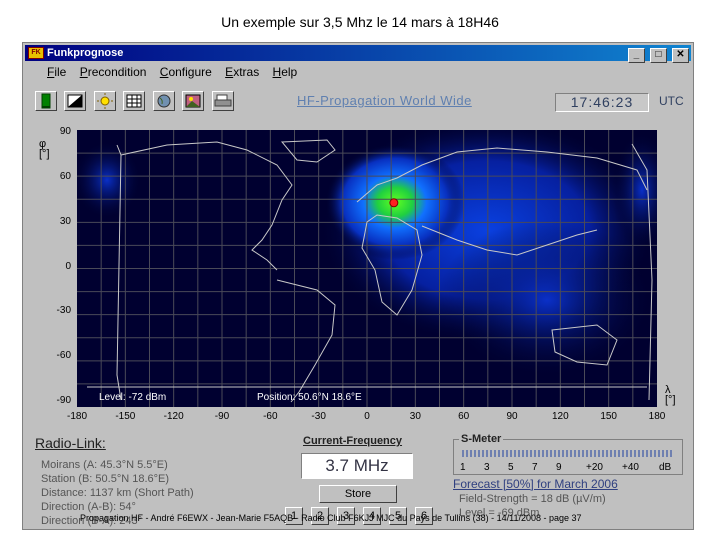 This screenshot has height=540, width=720. I want to click on latitude-tick: 90, so click(65, 131).